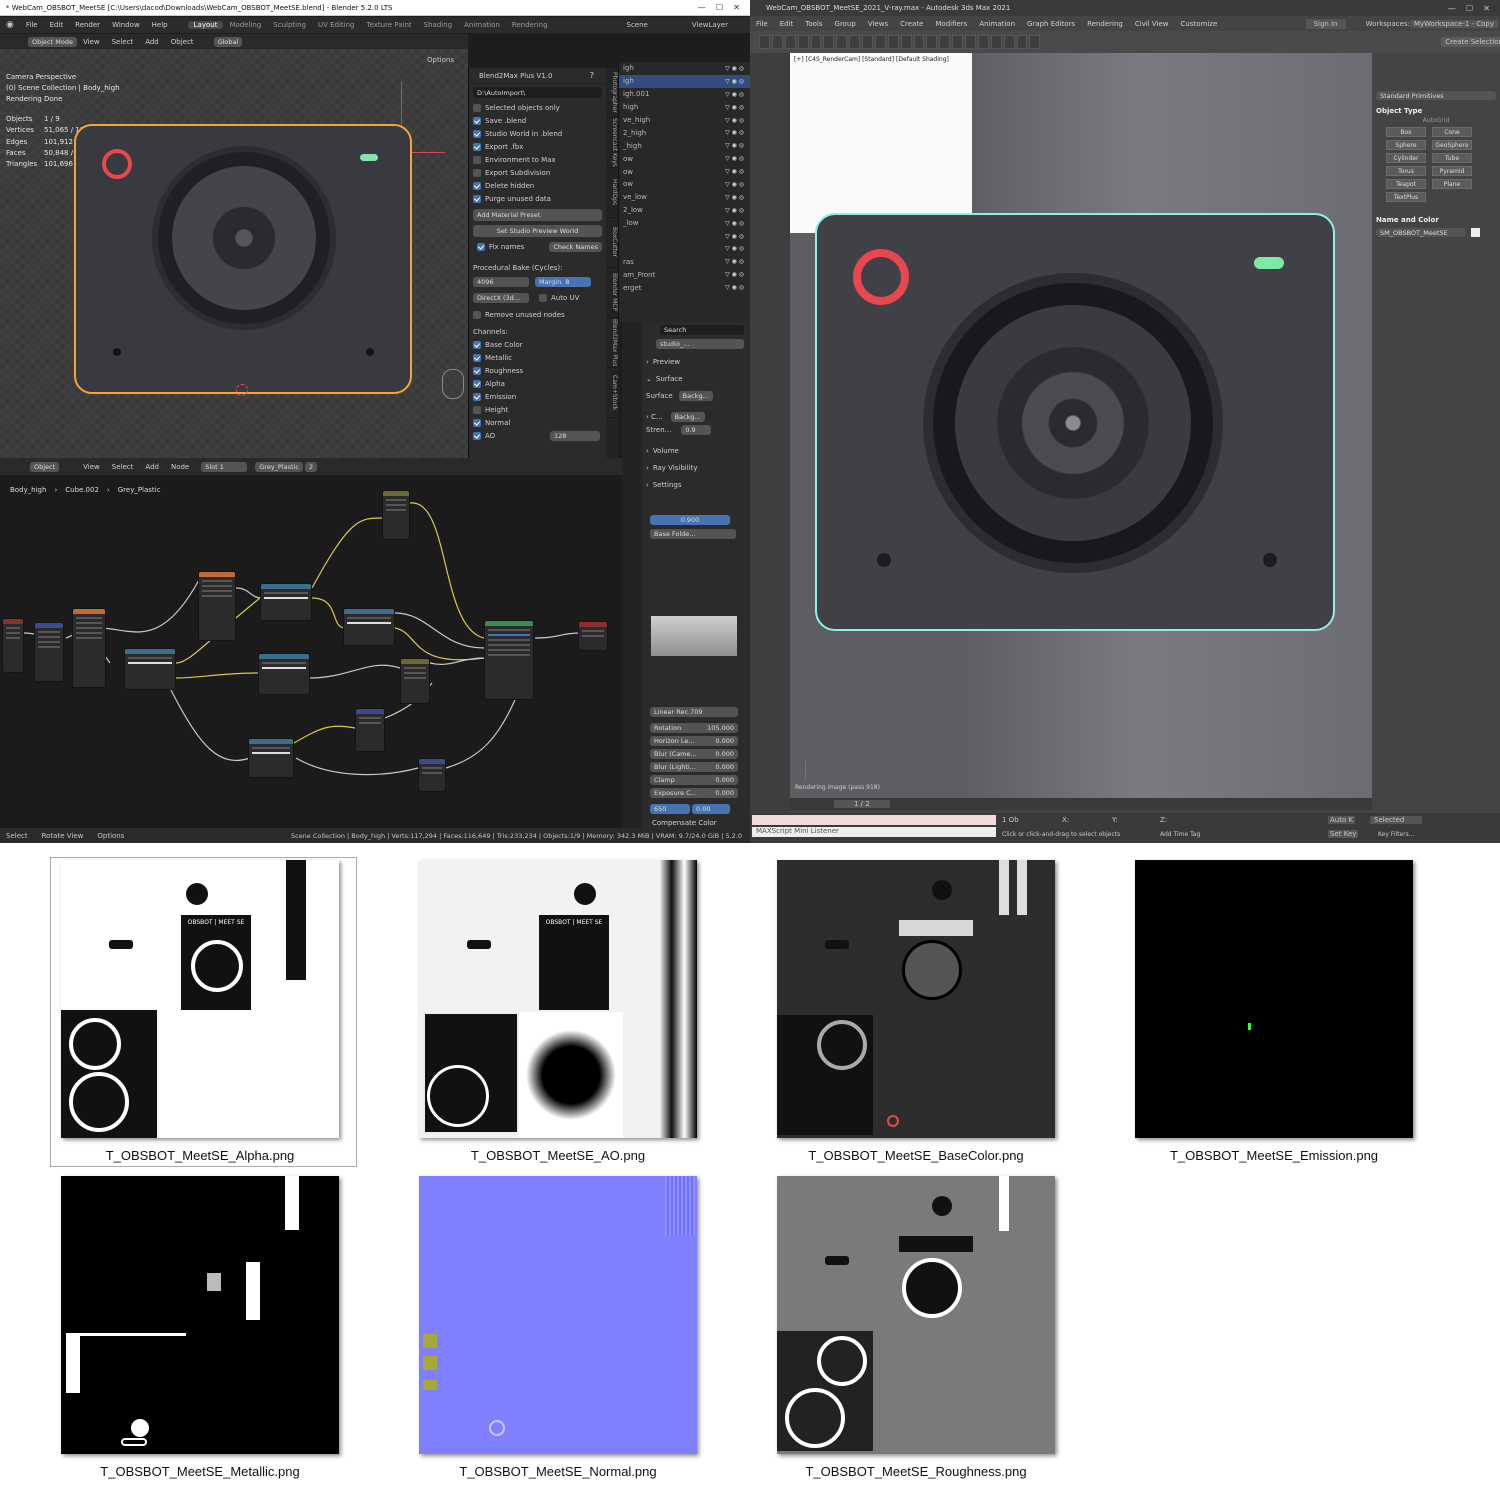 Image resolution: width=1500 pixels, height=1500 pixels. Describe the element at coordinates (537, 172) in the screenshot. I see `option-row: Export Subdivision` at that location.